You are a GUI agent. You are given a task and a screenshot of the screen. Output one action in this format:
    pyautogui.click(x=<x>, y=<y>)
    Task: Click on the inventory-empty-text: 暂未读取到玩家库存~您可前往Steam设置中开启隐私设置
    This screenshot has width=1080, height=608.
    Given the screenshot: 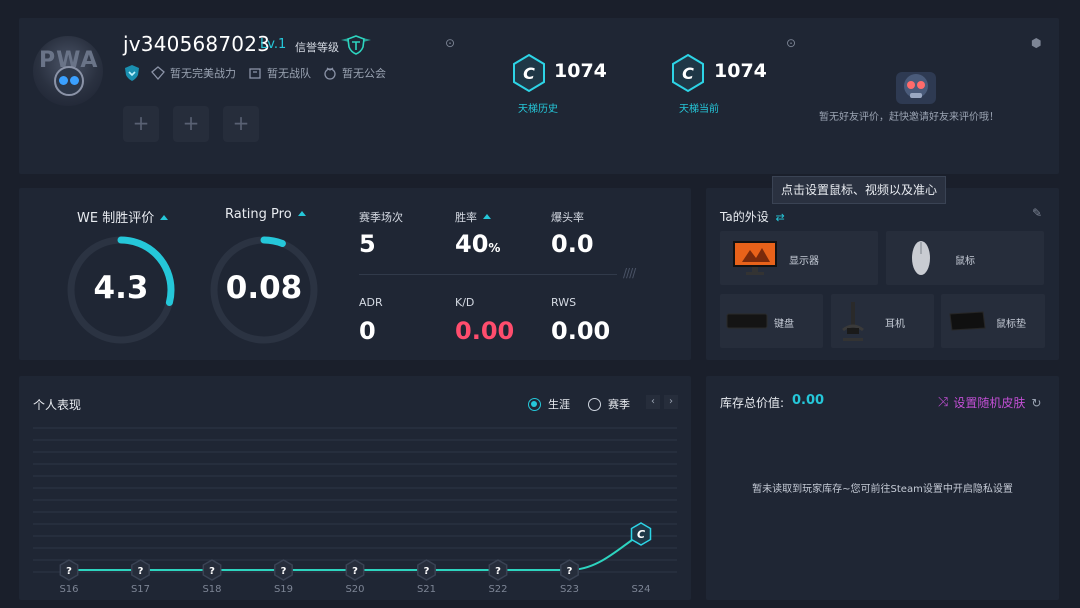 What is the action you would take?
    pyautogui.click(x=882, y=489)
    